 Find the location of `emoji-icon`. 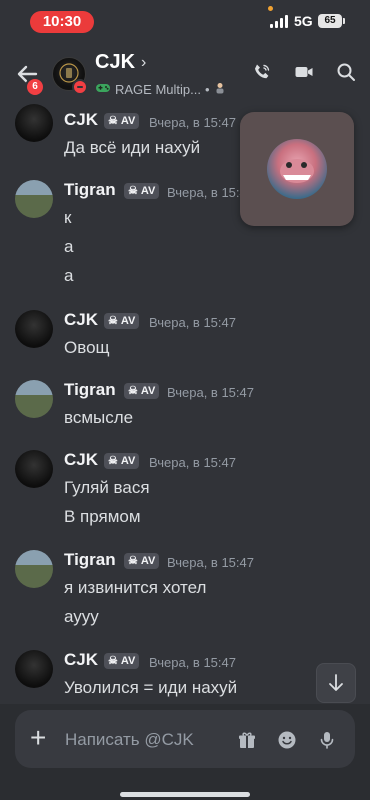

emoji-icon is located at coordinates (287, 740).